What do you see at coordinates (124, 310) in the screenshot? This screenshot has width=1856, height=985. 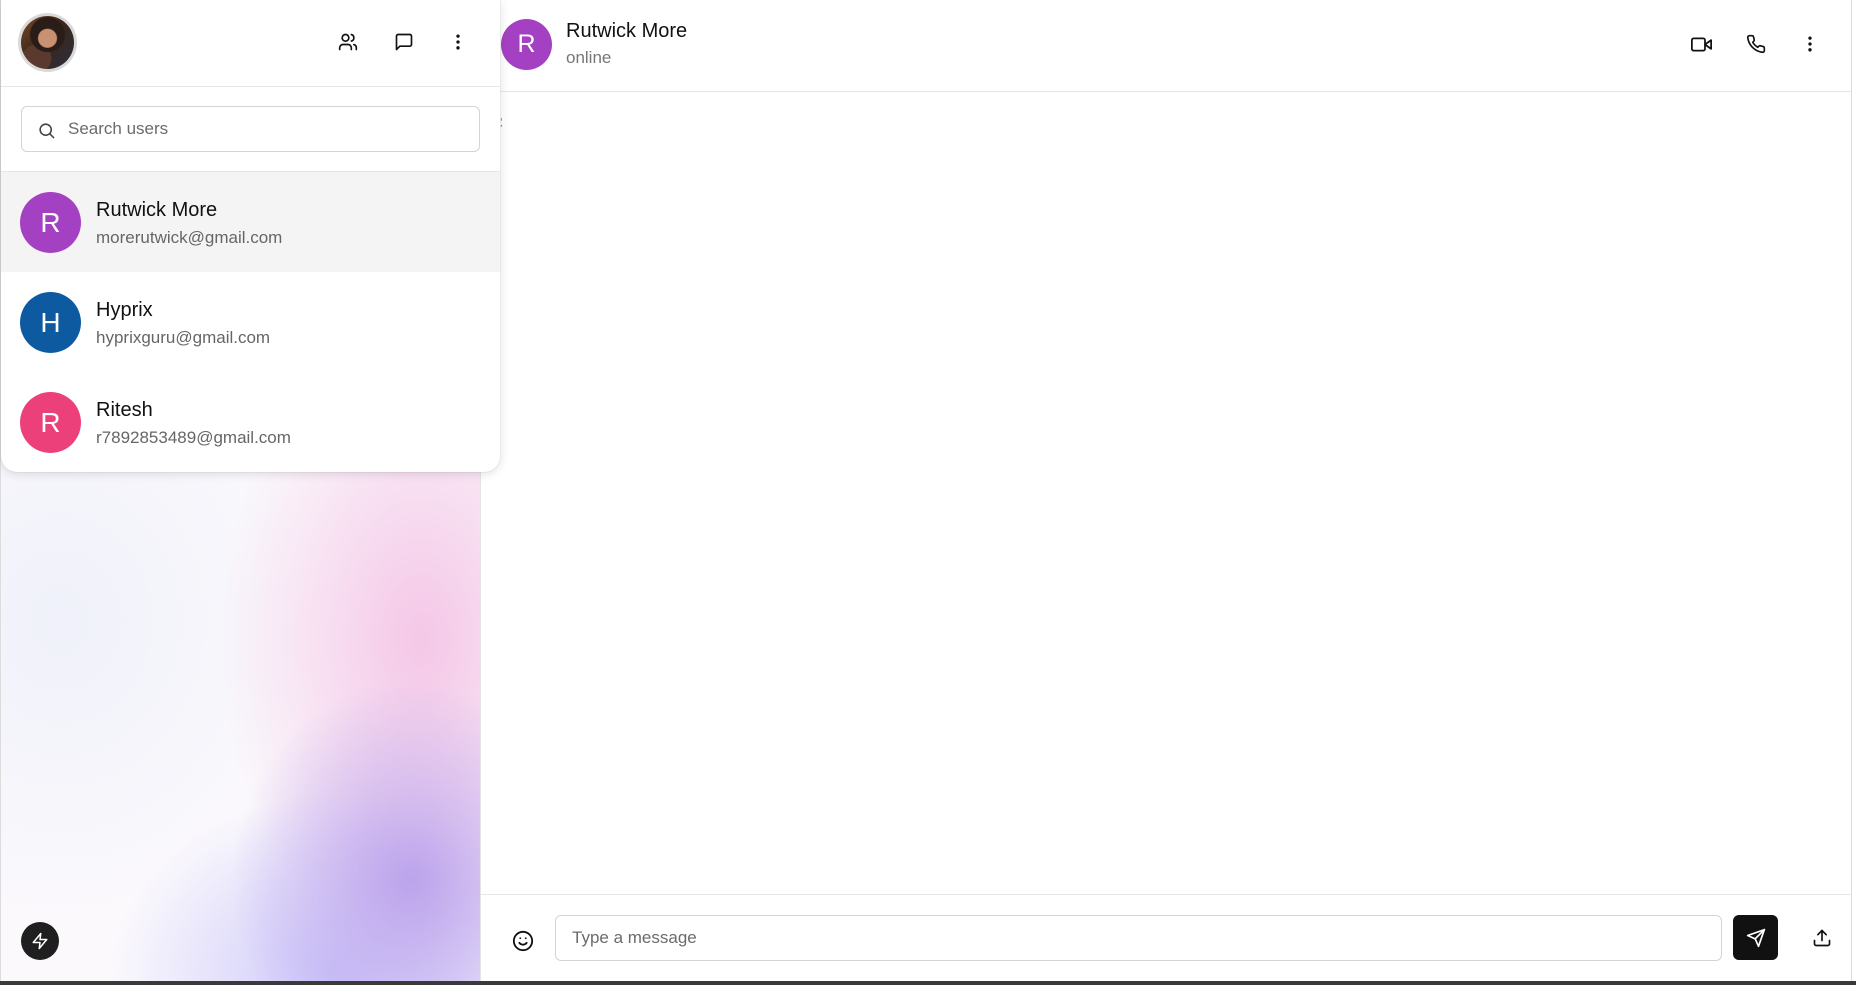 I see `user-name: Hyprix` at bounding box center [124, 310].